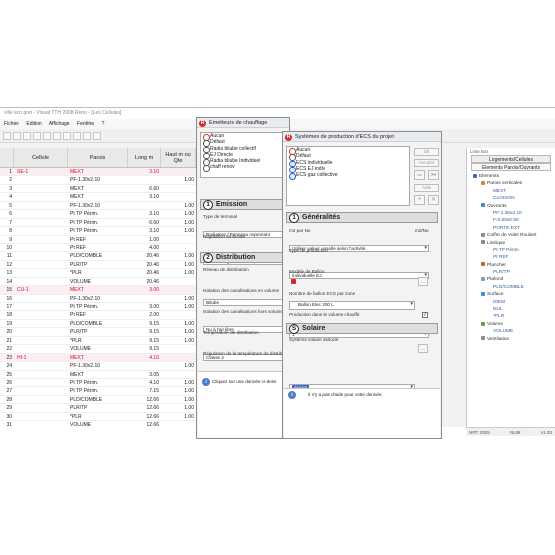 This screenshot has height=555, width=555. Describe the element at coordinates (41, 171) in the screenshot. I see `cell-name: SE-1` at that location.